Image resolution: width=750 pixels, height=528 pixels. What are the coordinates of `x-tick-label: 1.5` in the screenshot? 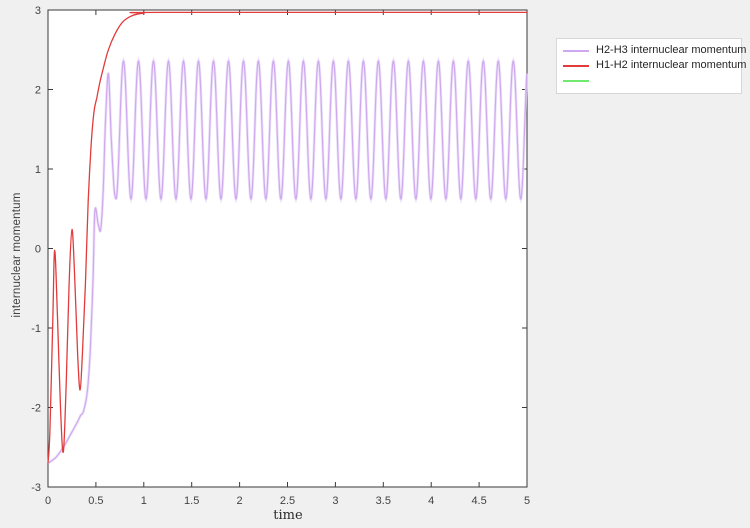 It's located at (191, 501).